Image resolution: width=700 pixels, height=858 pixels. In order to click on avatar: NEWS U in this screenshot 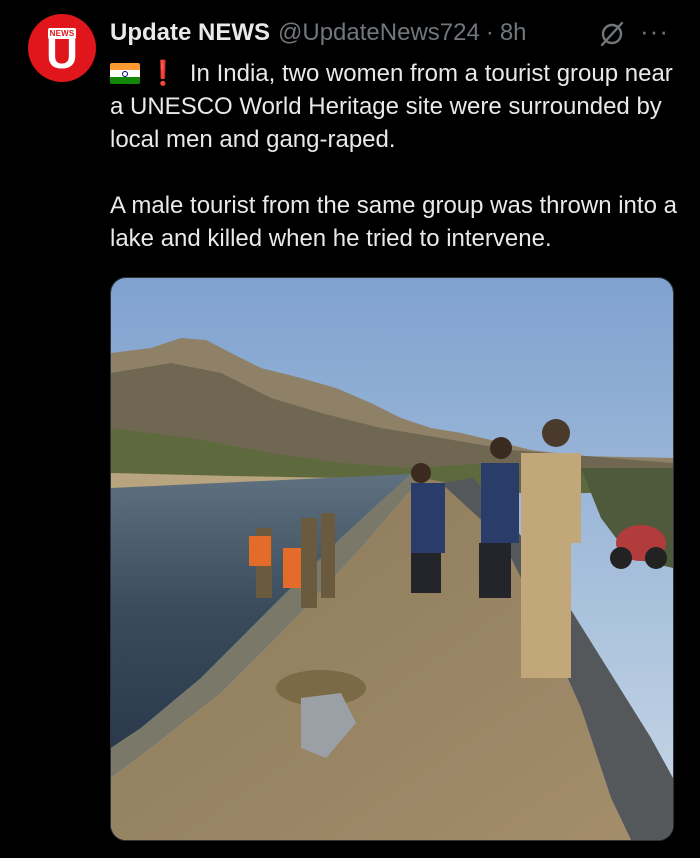, I will do `click(62, 48)`.